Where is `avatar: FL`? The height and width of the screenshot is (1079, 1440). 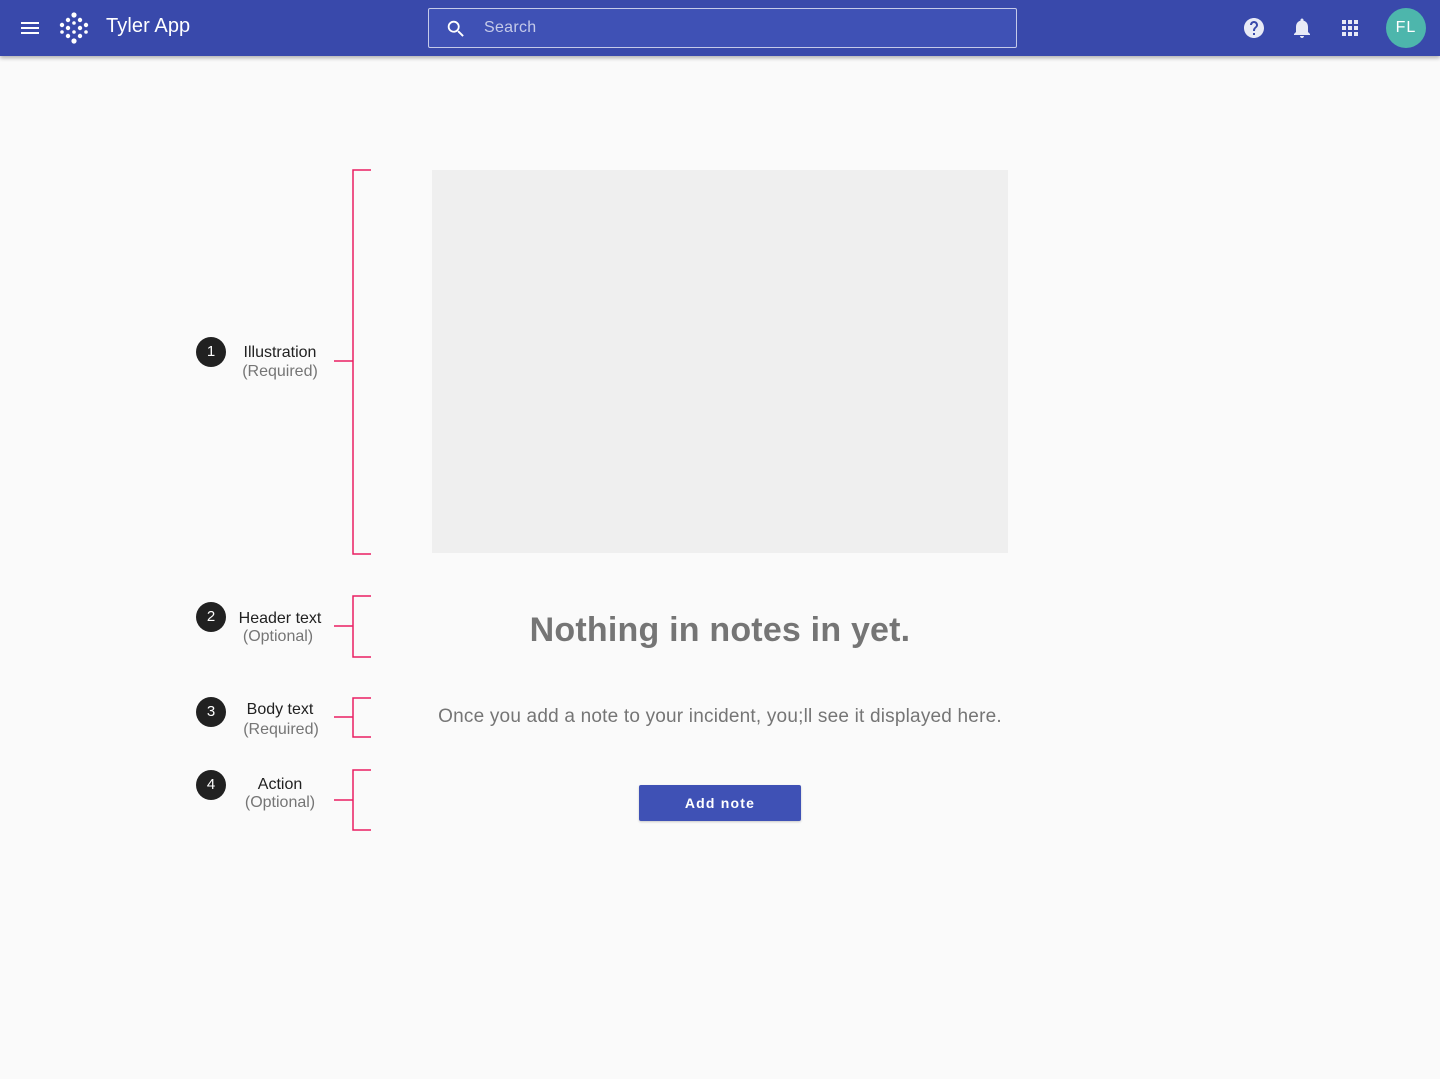
avatar: FL is located at coordinates (1406, 28).